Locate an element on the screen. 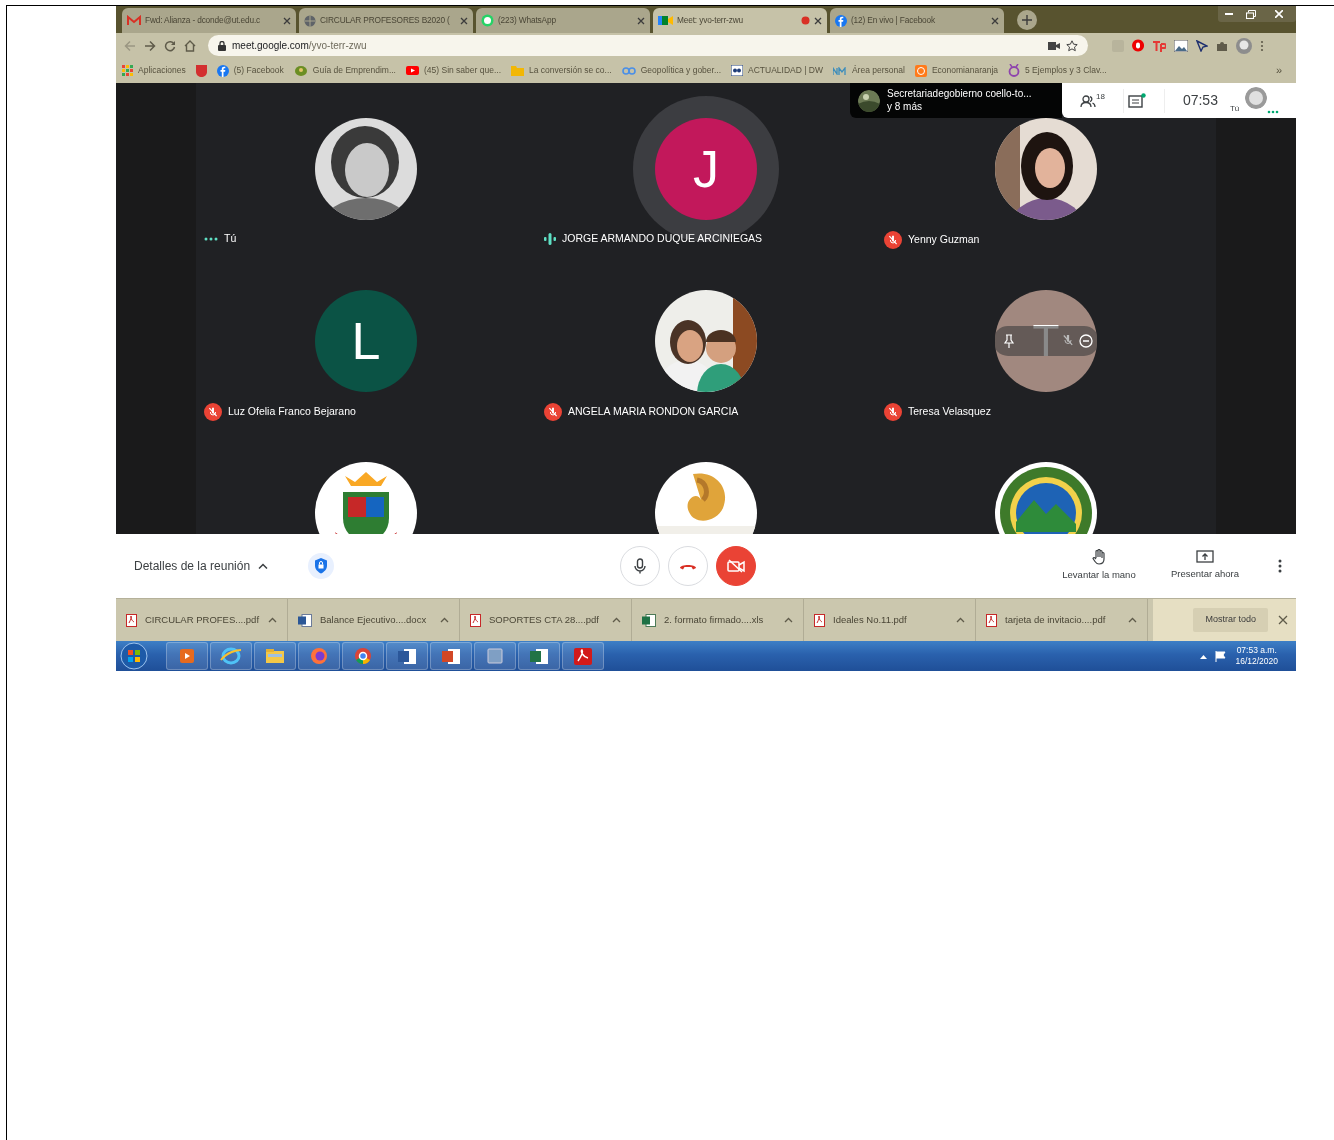  restore-icon is located at coordinates (1251, 14).